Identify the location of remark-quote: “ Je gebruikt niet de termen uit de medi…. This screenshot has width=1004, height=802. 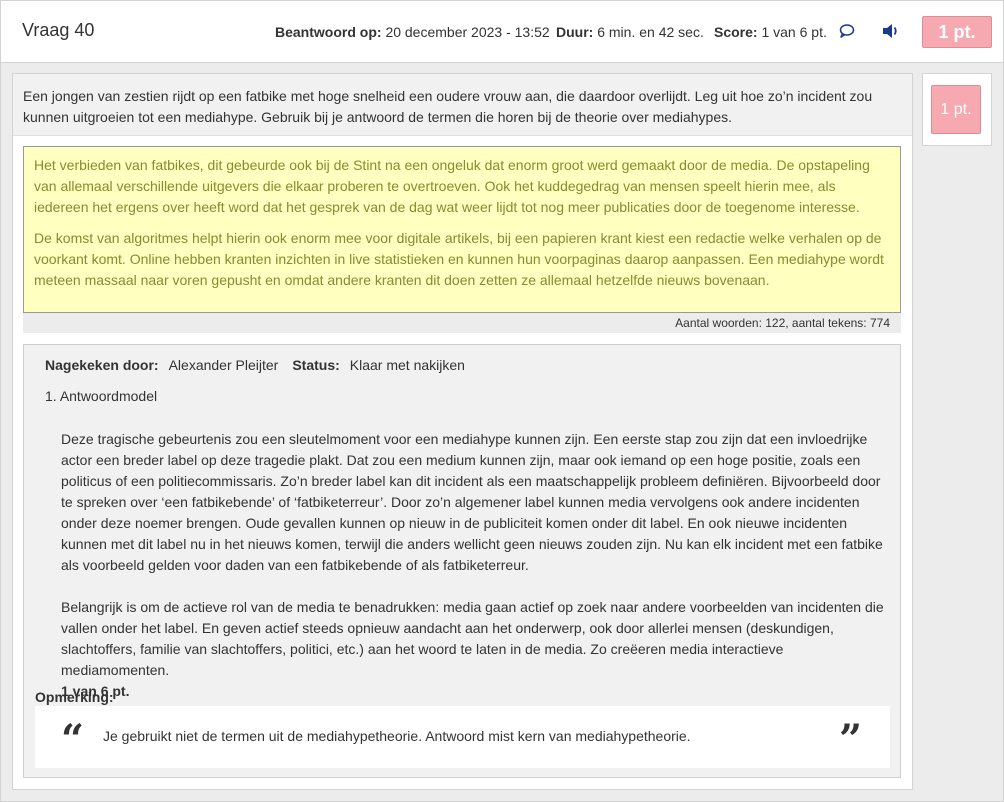
(462, 737).